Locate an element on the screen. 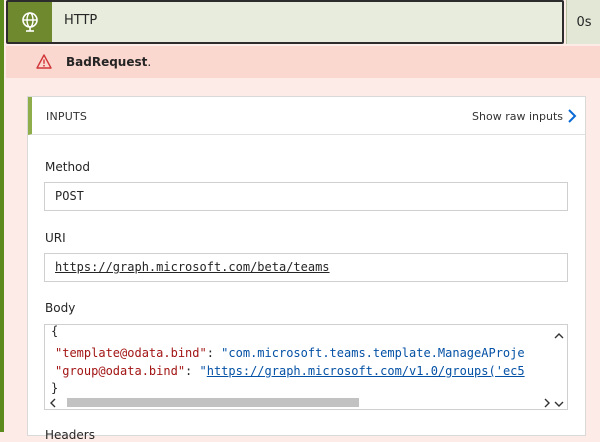 The image size is (600, 442). error-message: BadRequest. is located at coordinates (108, 62).